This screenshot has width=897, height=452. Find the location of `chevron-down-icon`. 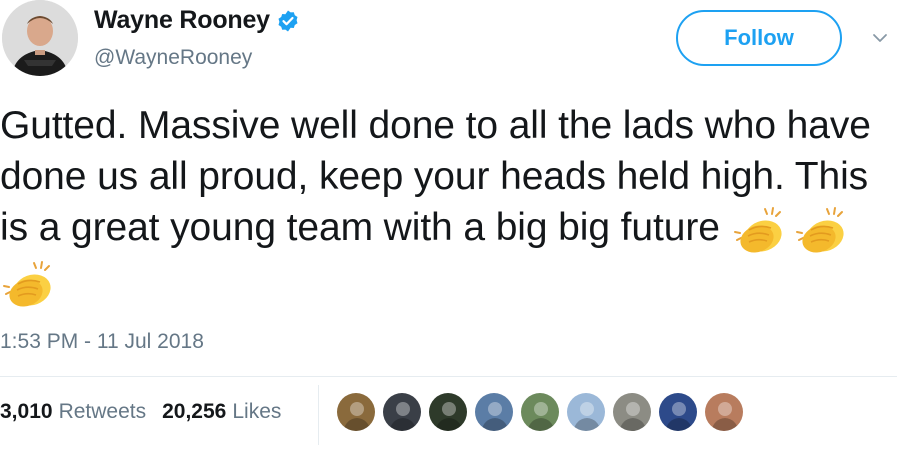

chevron-down-icon is located at coordinates (880, 38).